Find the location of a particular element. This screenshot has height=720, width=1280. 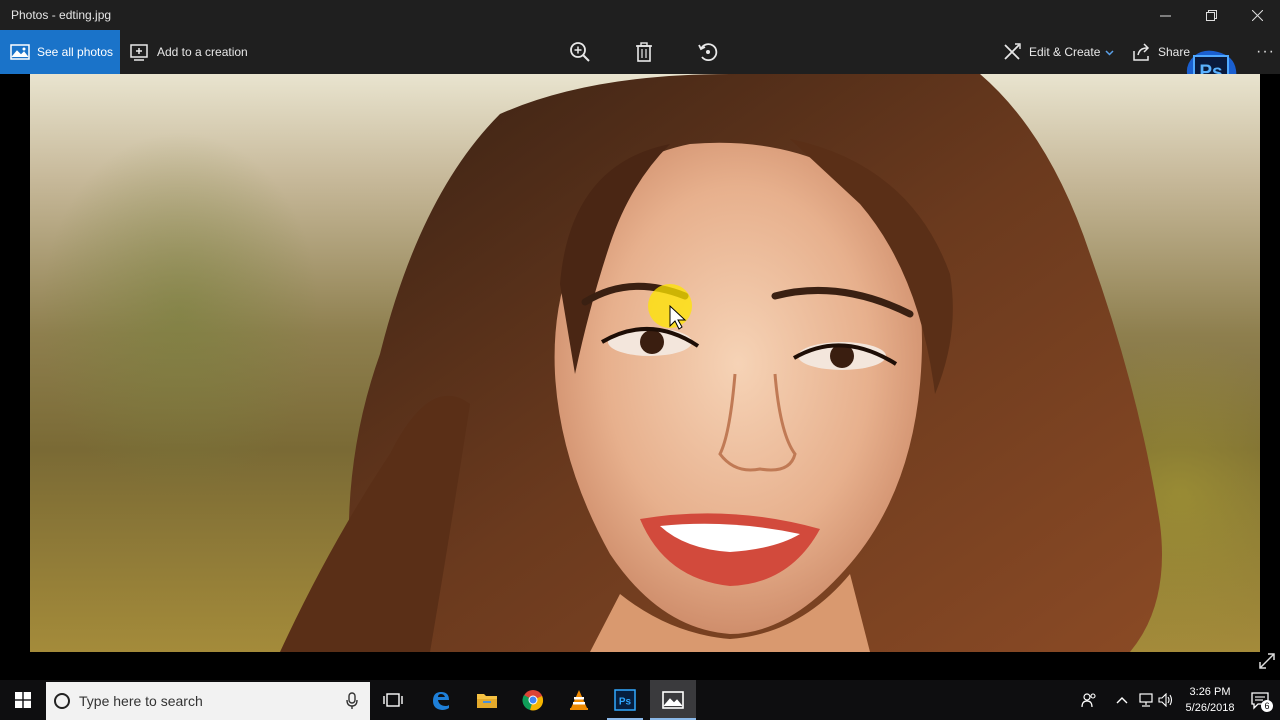

notification-count-badge: 6 is located at coordinates (1267, 706).